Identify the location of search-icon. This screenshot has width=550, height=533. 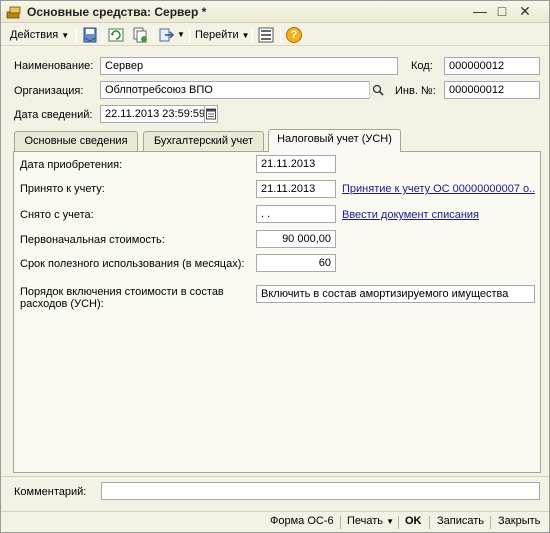
(378, 90).